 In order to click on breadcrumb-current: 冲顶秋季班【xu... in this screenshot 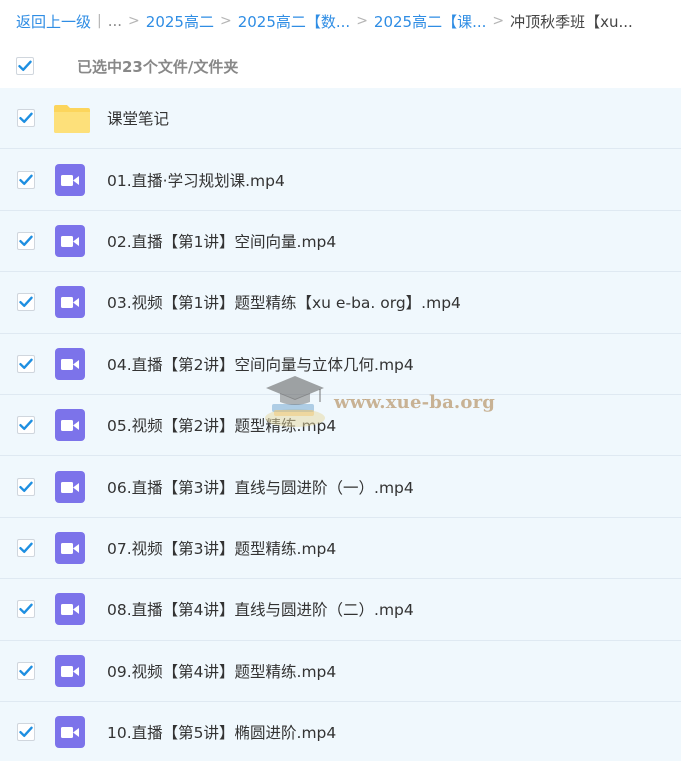, I will do `click(571, 21)`.